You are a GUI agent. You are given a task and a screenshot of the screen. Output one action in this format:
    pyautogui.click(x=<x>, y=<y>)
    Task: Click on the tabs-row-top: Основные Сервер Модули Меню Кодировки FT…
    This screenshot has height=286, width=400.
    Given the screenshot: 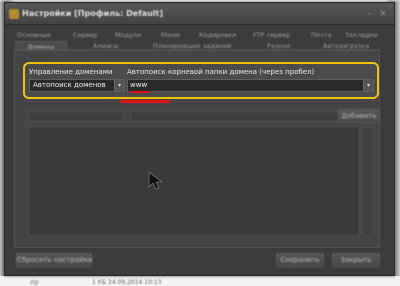 What is the action you would take?
    pyautogui.click(x=199, y=35)
    